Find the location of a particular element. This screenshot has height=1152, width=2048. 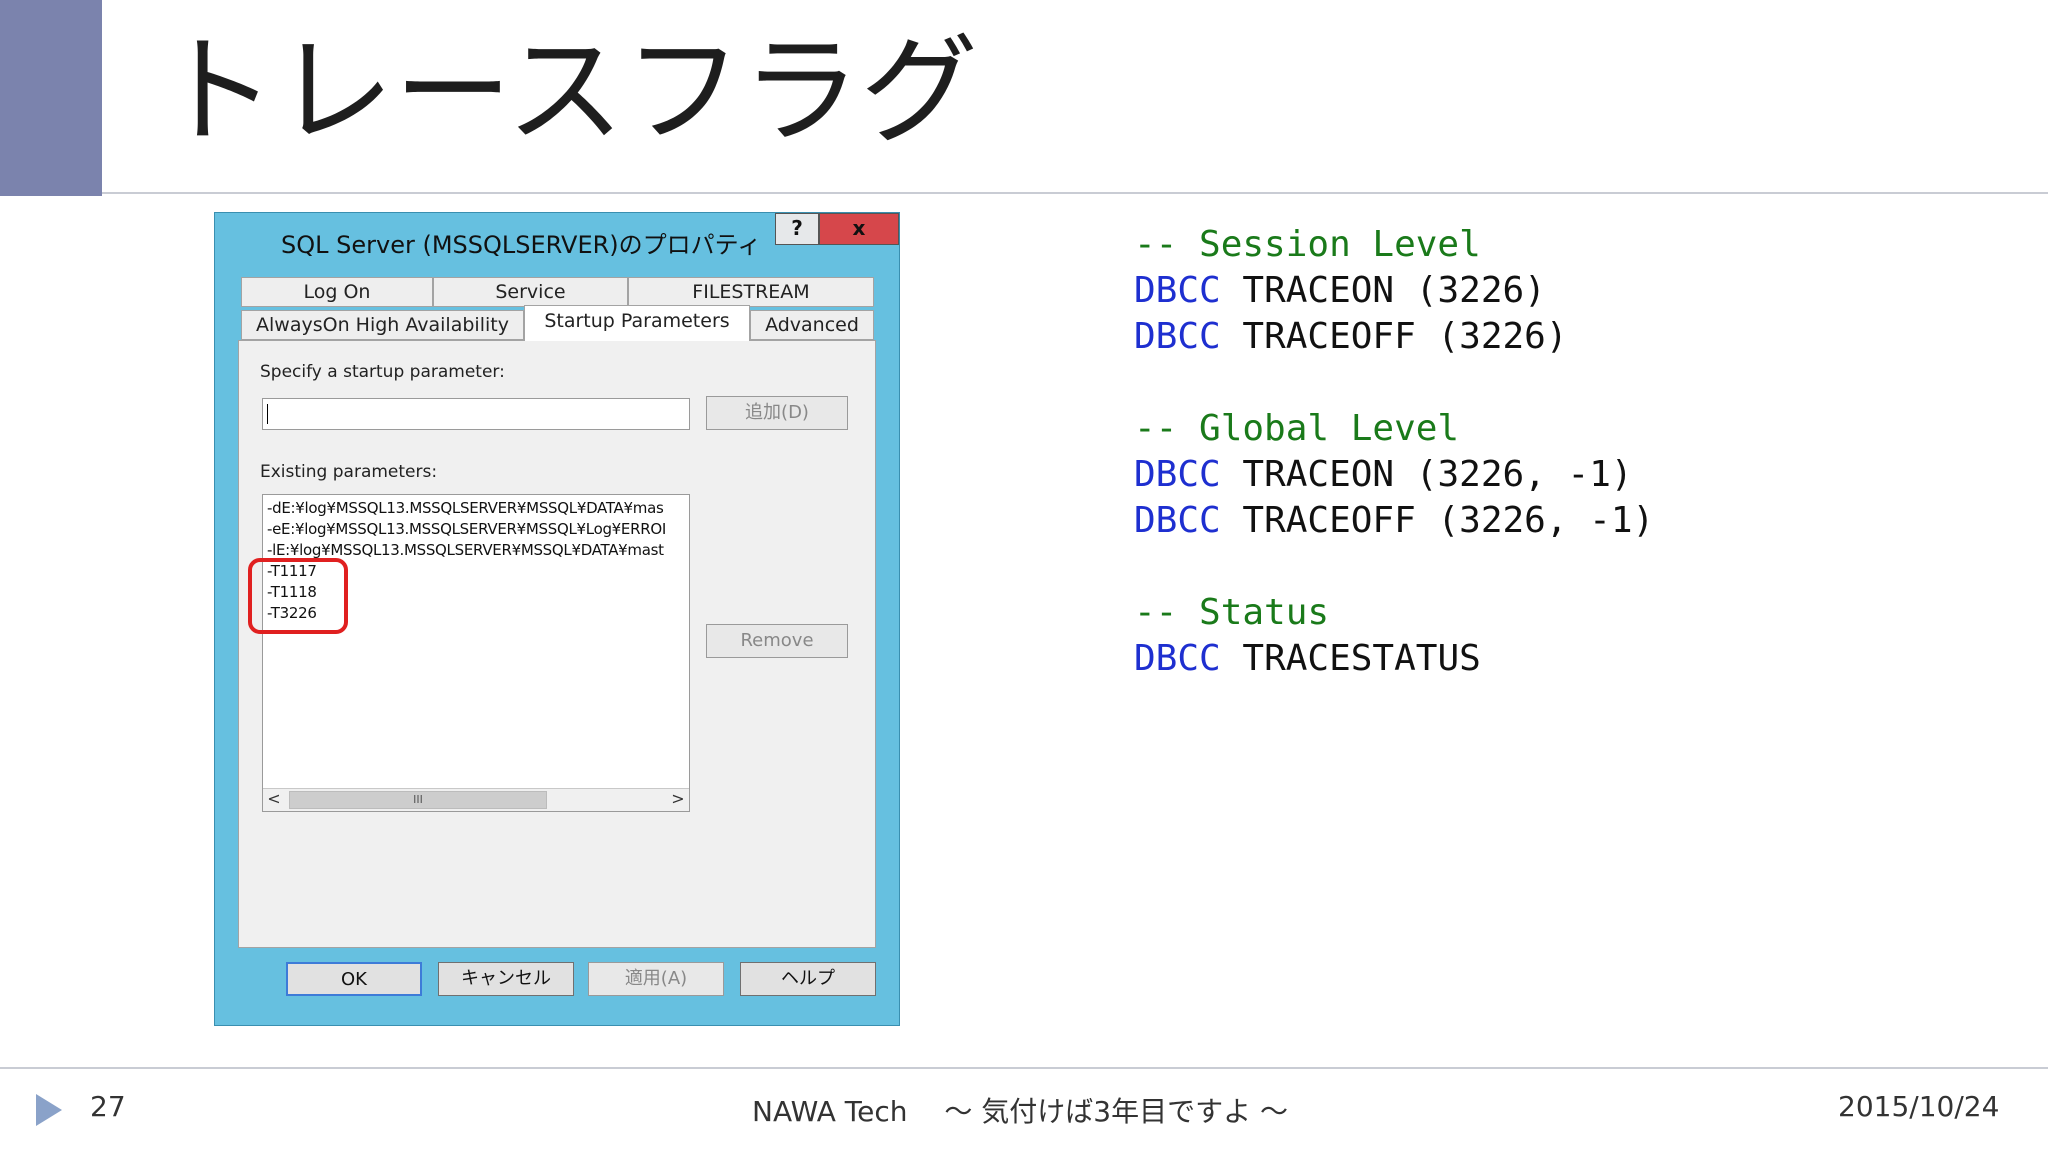

scroll-right-icon: > is located at coordinates (678, 800).